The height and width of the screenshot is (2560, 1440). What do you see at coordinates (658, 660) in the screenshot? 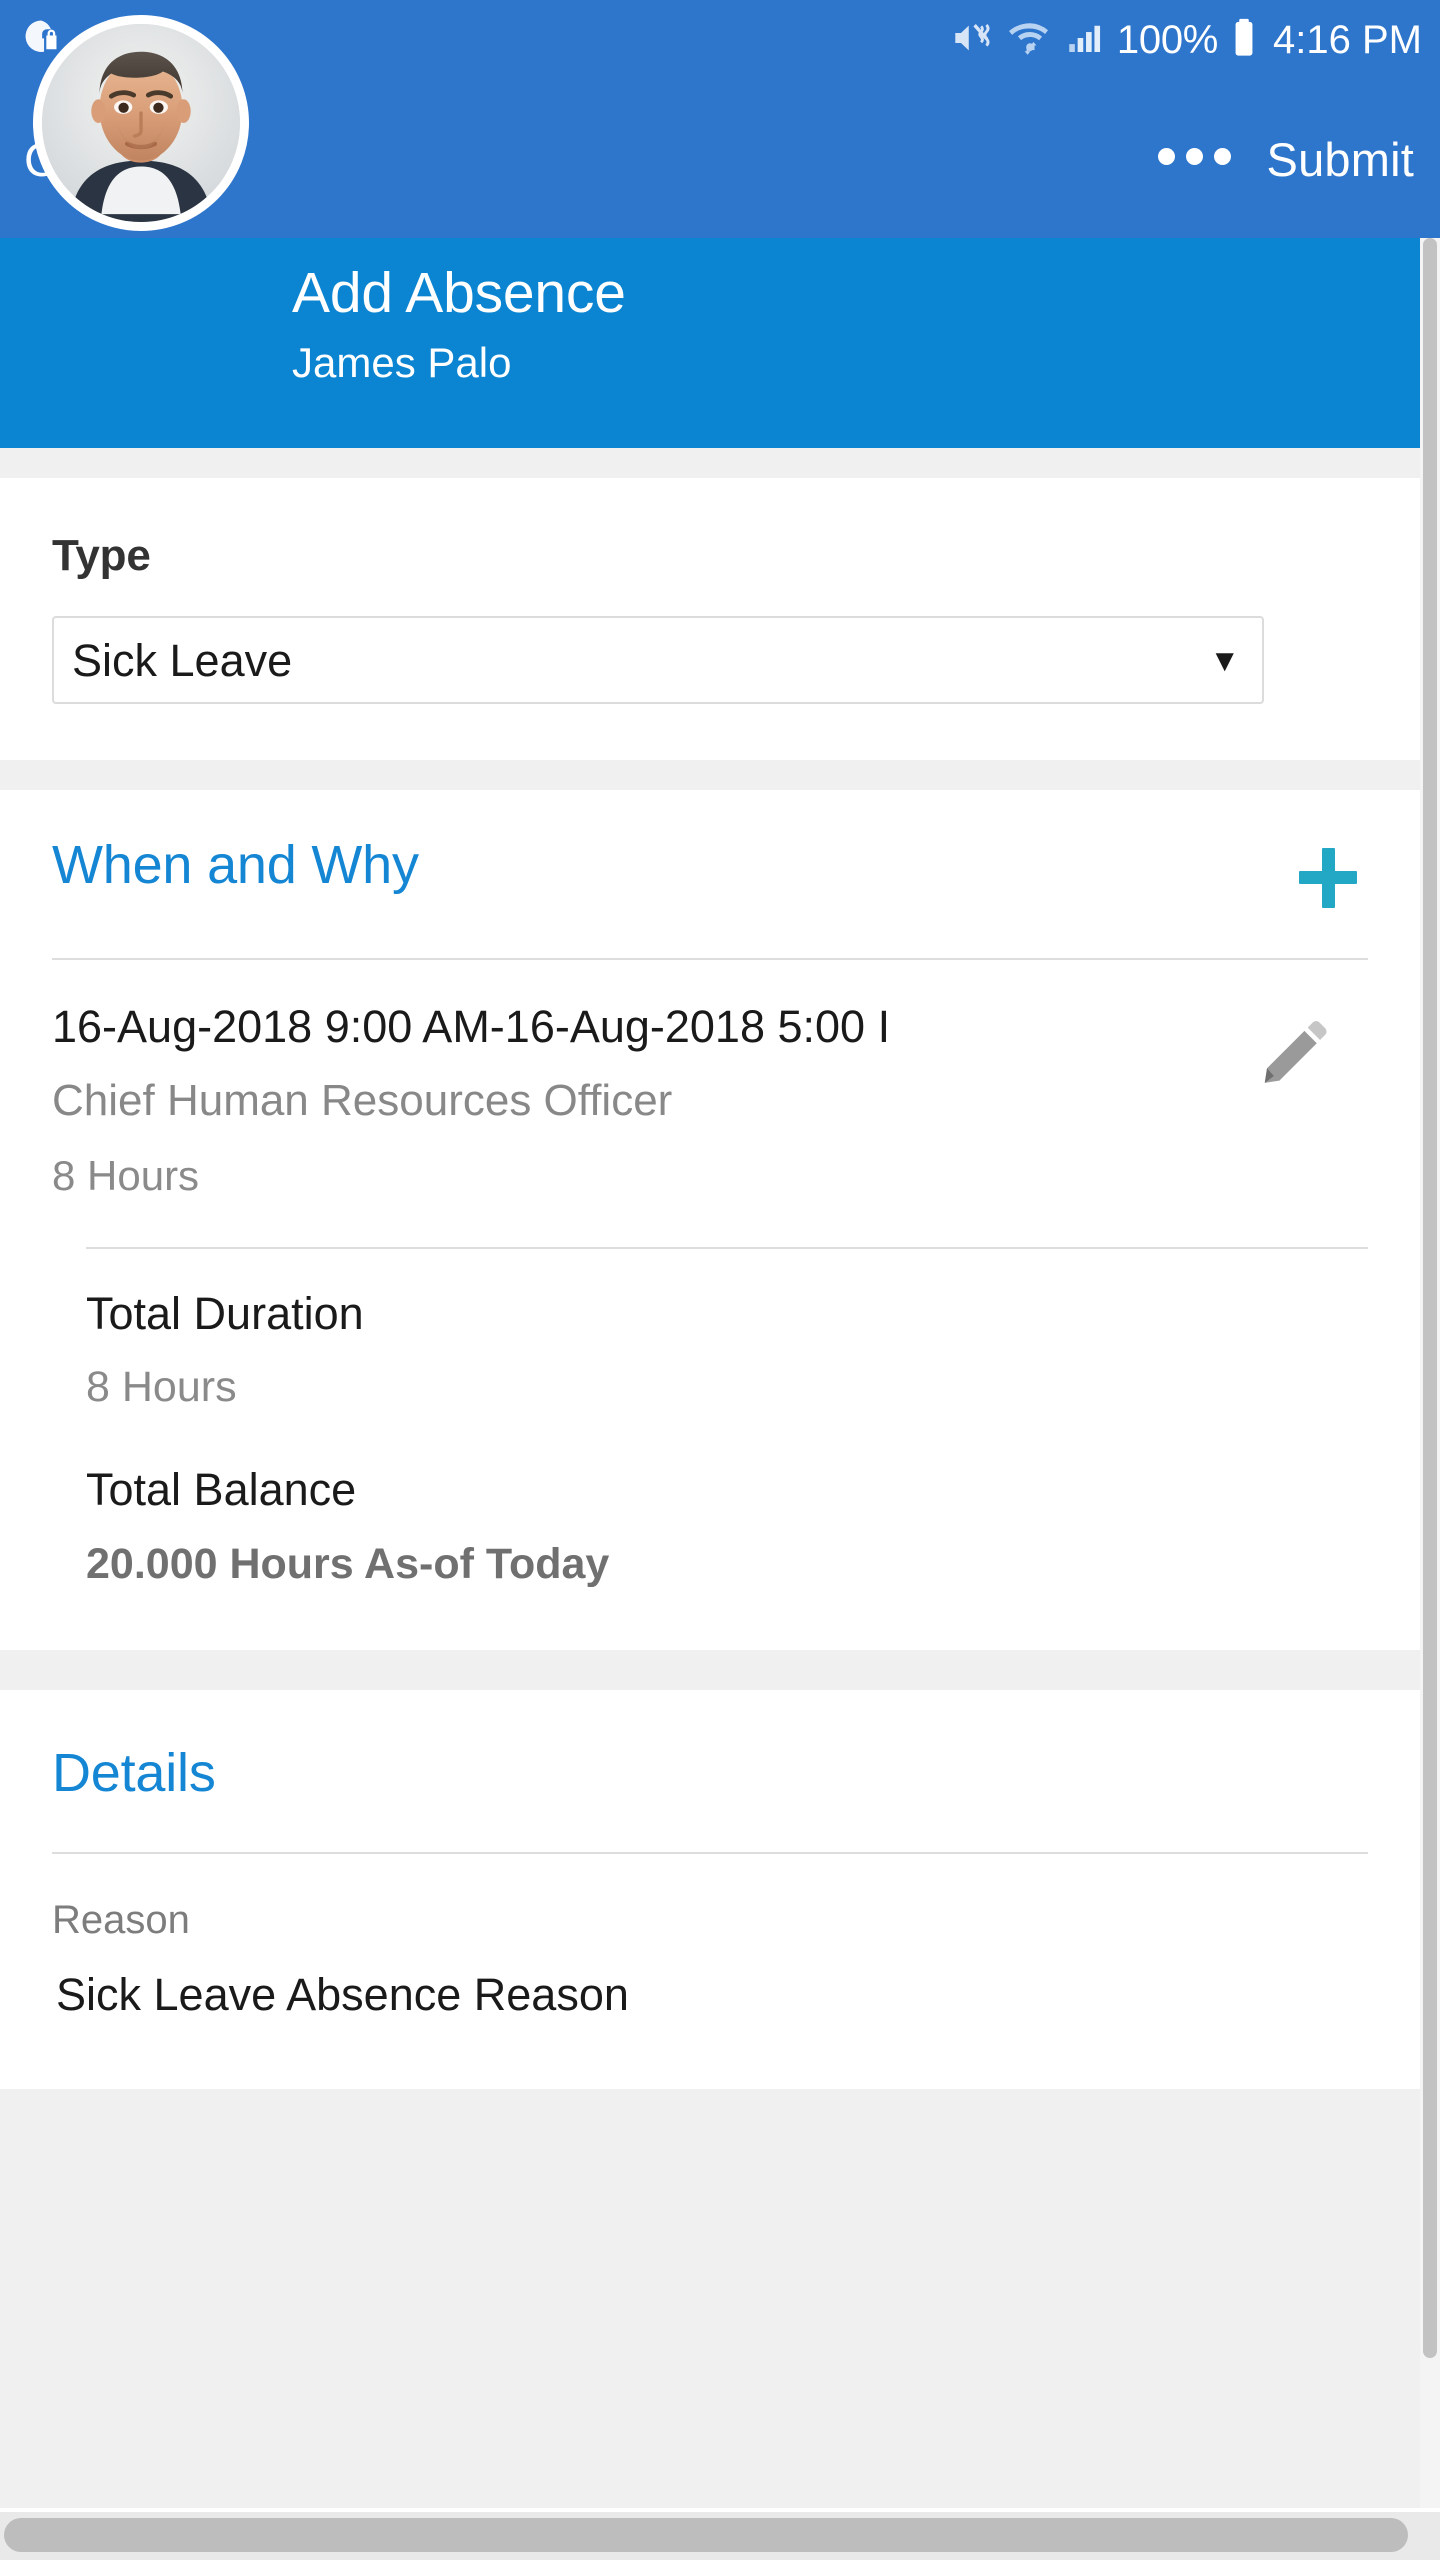
I see `absence-type-select: Sick Leave ▼` at bounding box center [658, 660].